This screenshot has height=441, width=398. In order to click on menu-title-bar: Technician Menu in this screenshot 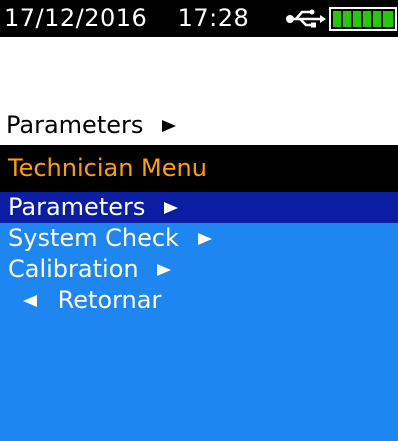, I will do `click(199, 168)`.